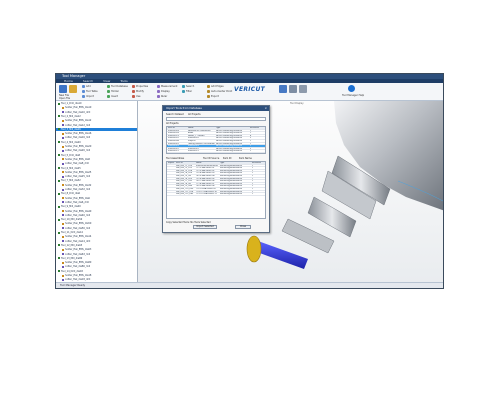 The width and height of the screenshot is (500, 400). I want to click on ribbon-label: Measurement, so click(169, 86).